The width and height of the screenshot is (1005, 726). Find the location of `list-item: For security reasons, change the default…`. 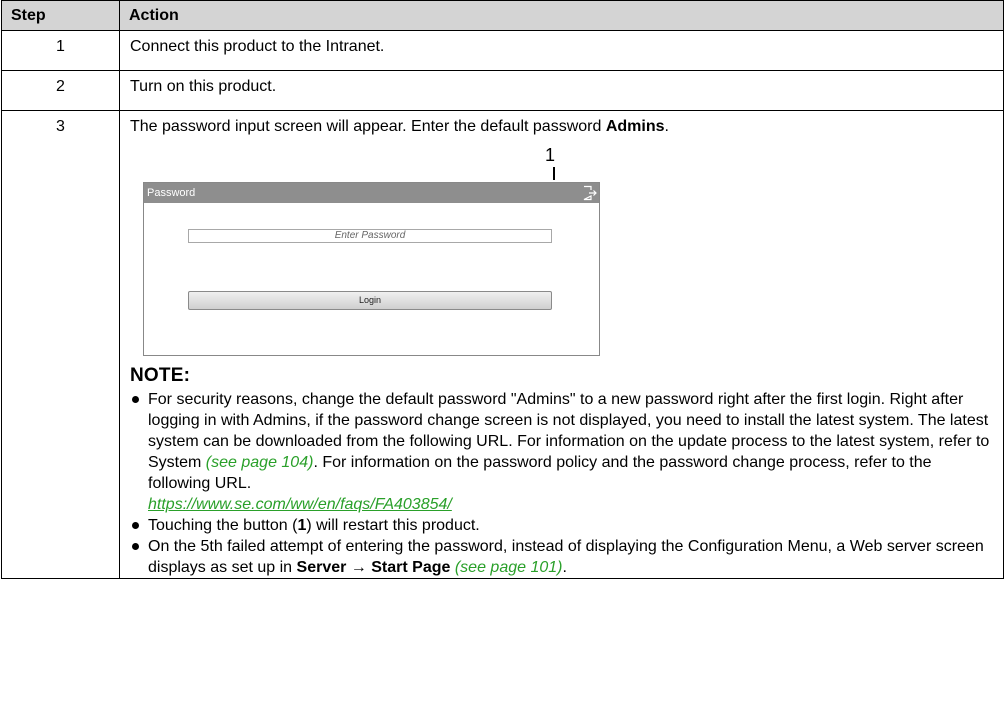

list-item: For security reasons, change the default… is located at coordinates (562, 452).